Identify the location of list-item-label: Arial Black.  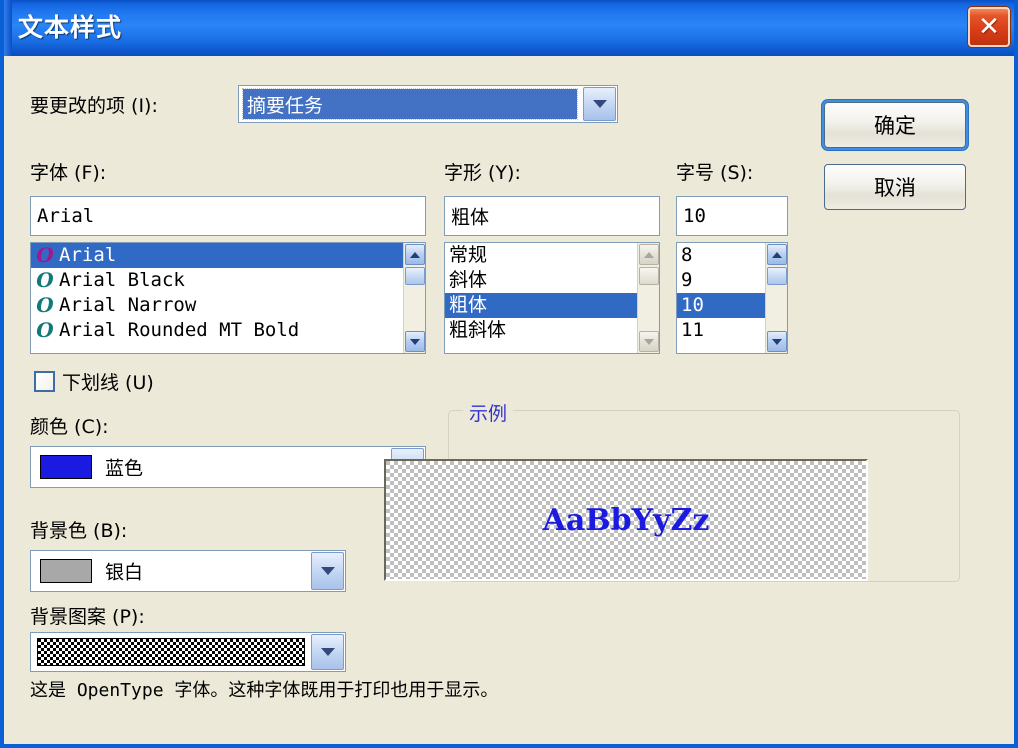
(122, 280).